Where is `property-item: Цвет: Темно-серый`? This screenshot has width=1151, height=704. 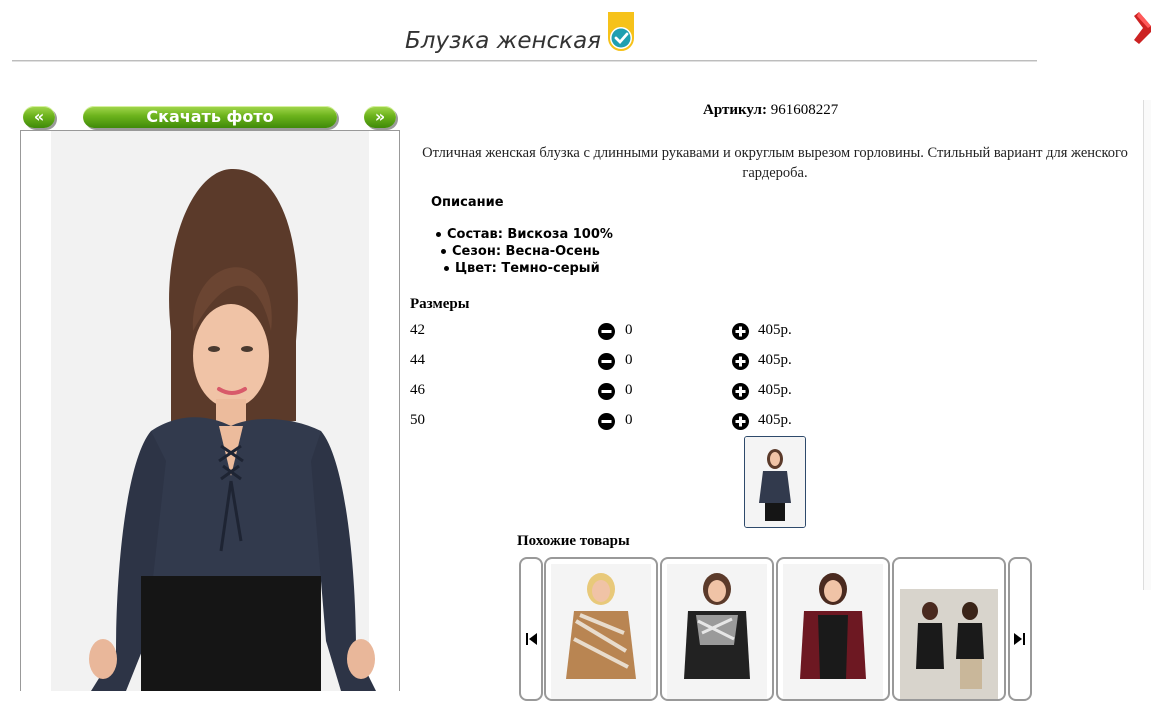
property-item: Цвет: Темно-серый is located at coordinates (528, 268).